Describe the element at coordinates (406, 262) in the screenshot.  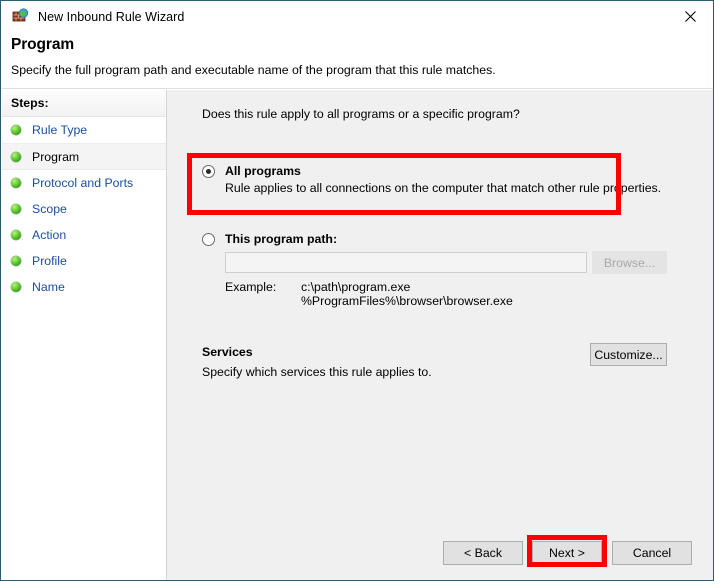
I see `program-path-input` at that location.